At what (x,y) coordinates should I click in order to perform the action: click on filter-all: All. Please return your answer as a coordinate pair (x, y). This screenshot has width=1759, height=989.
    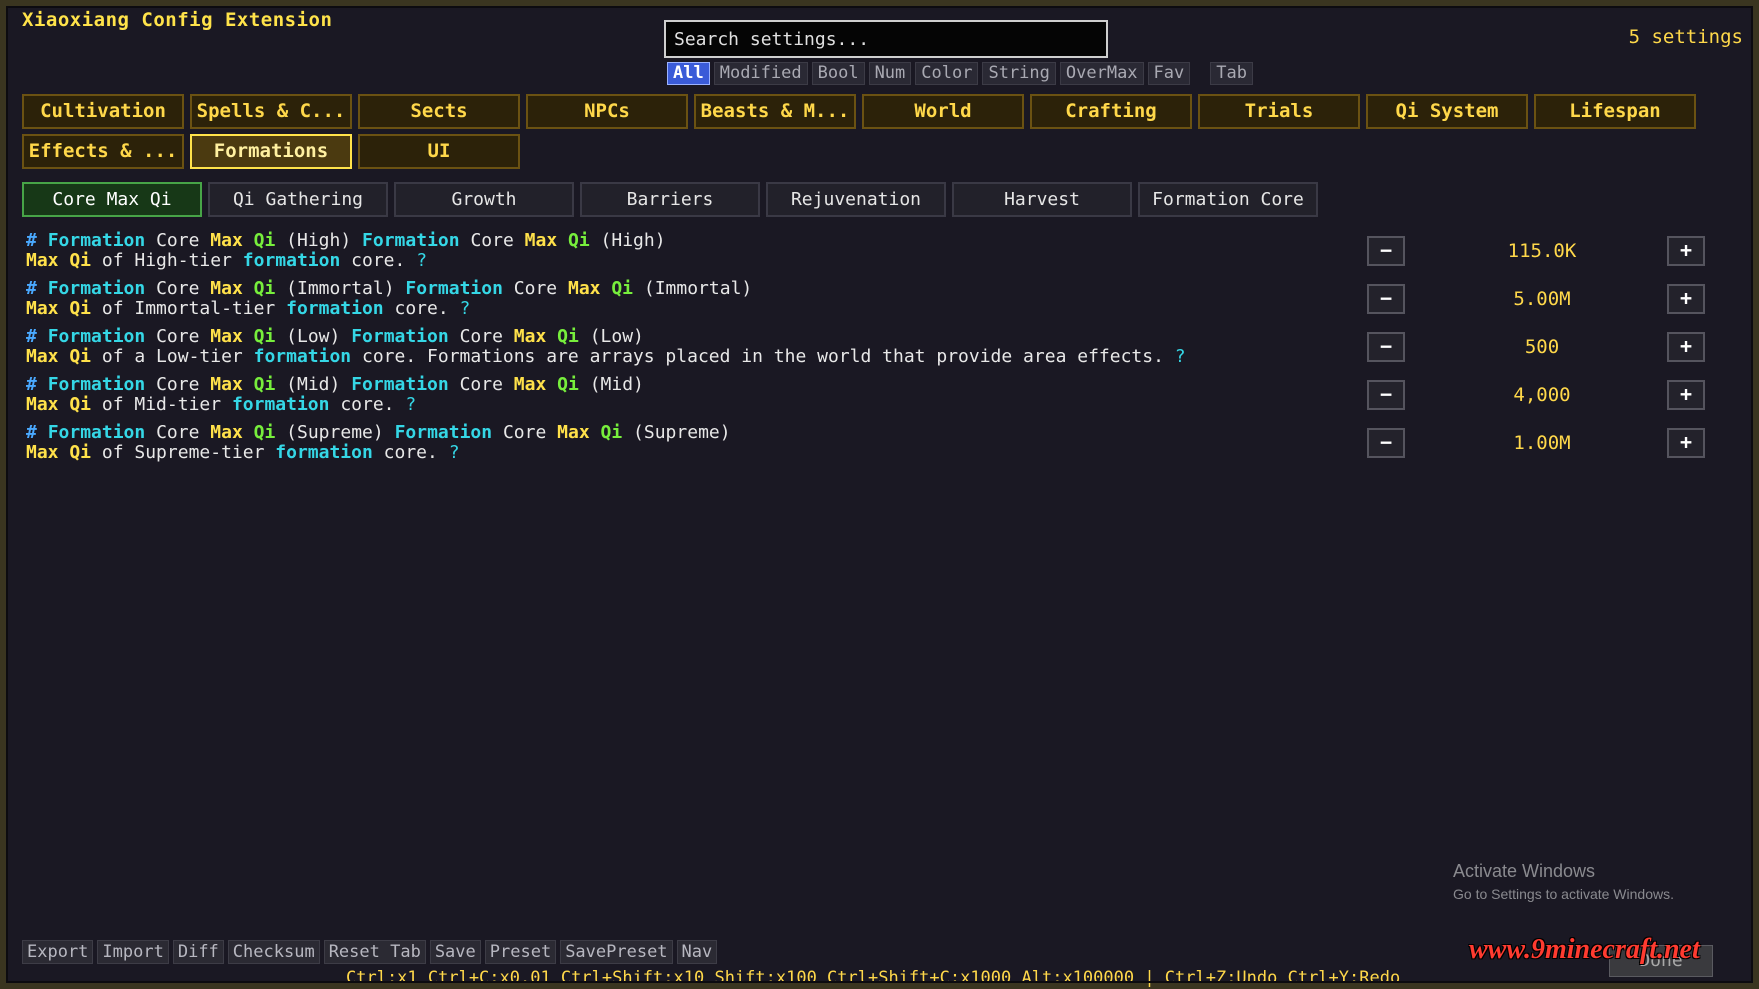
    Looking at the image, I should click on (688, 73).